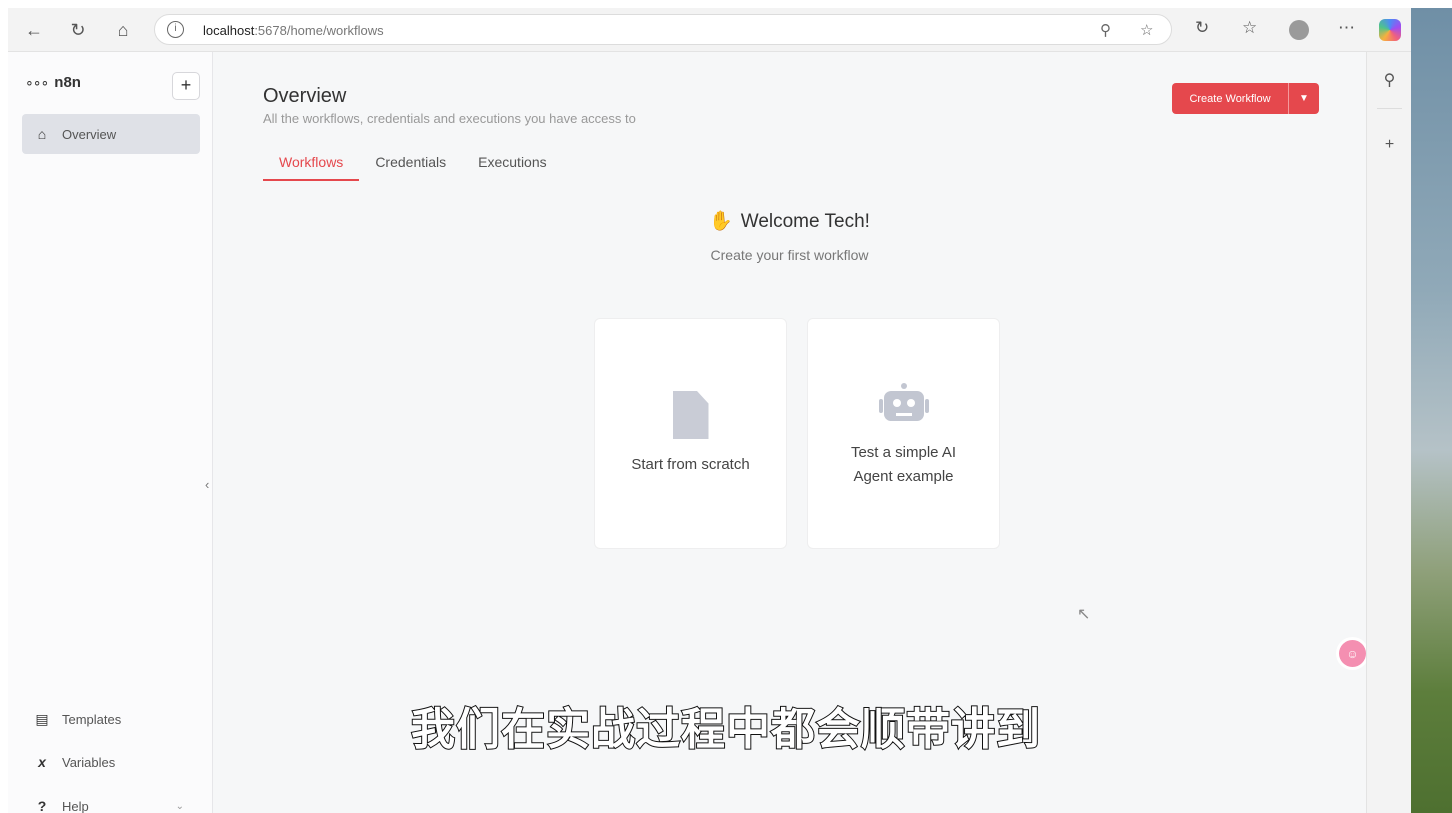 The image size is (1452, 813). Describe the element at coordinates (1389, 108) in the screenshot. I see `divider` at that location.